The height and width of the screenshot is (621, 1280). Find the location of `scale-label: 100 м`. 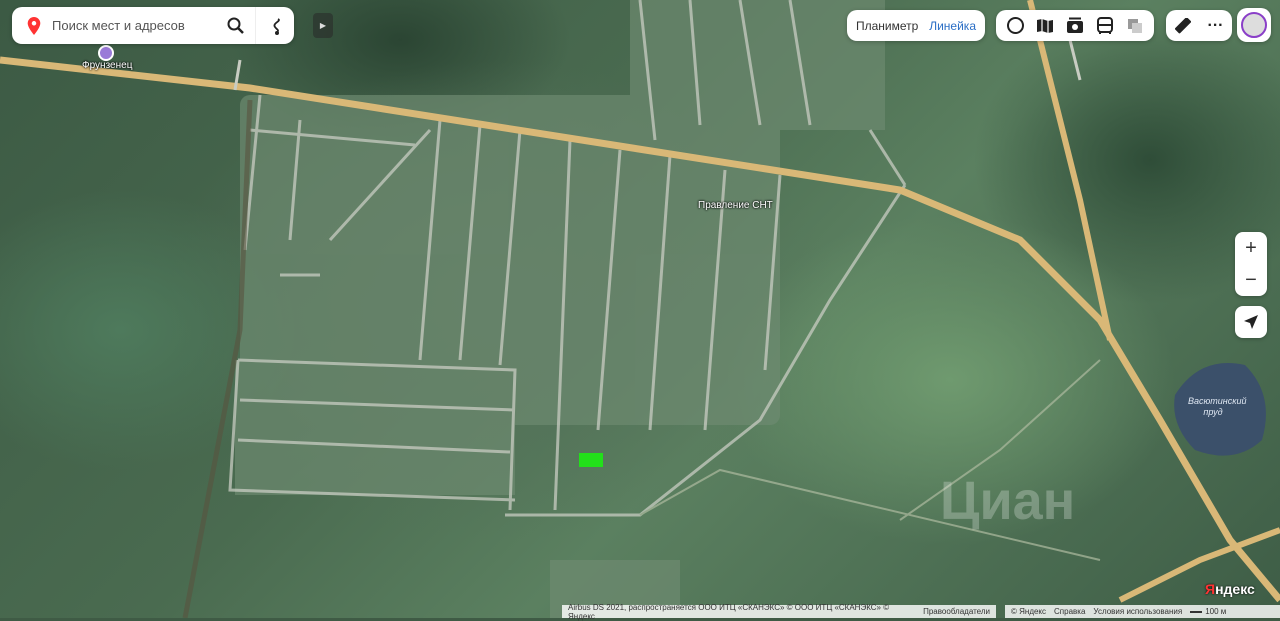

scale-label: 100 м is located at coordinates (1216, 611).